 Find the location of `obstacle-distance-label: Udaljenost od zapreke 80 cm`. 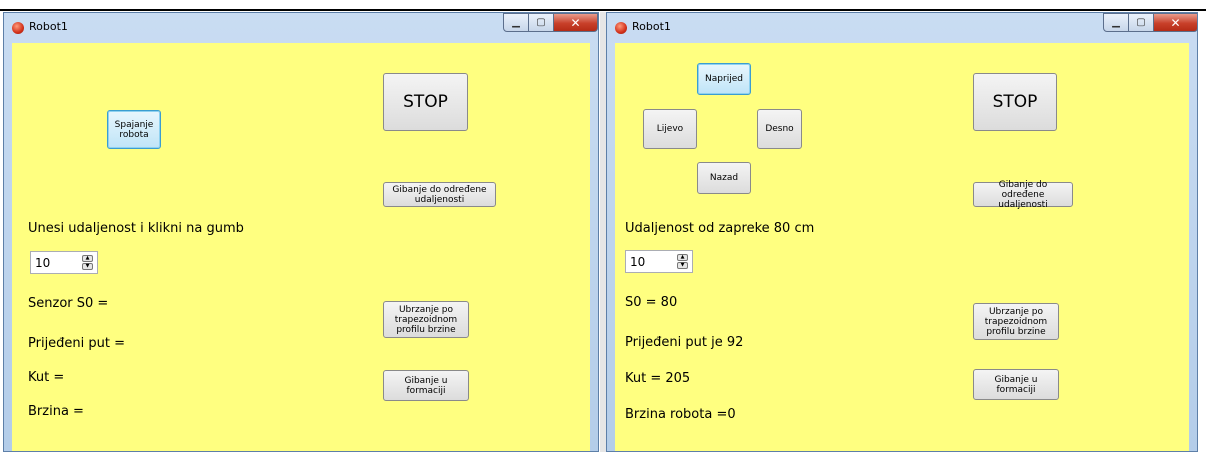

obstacle-distance-label: Udaljenost od zapreke 80 cm is located at coordinates (720, 228).